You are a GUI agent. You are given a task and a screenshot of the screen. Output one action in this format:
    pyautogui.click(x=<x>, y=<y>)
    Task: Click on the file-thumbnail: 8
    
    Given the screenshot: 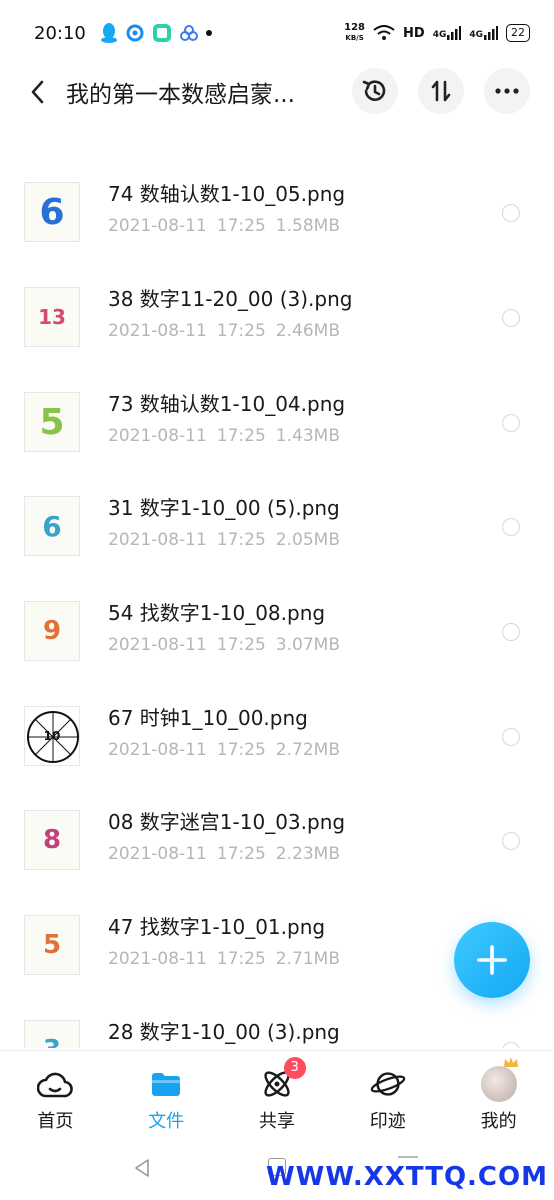 What is the action you would take?
    pyautogui.click(x=52, y=840)
    